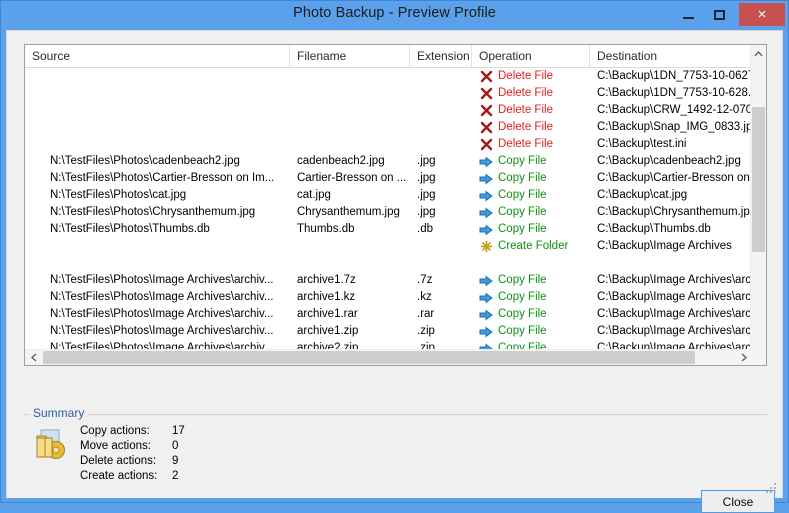 The image size is (789, 513). I want to click on vertical-scrollbar, so click(758, 205).